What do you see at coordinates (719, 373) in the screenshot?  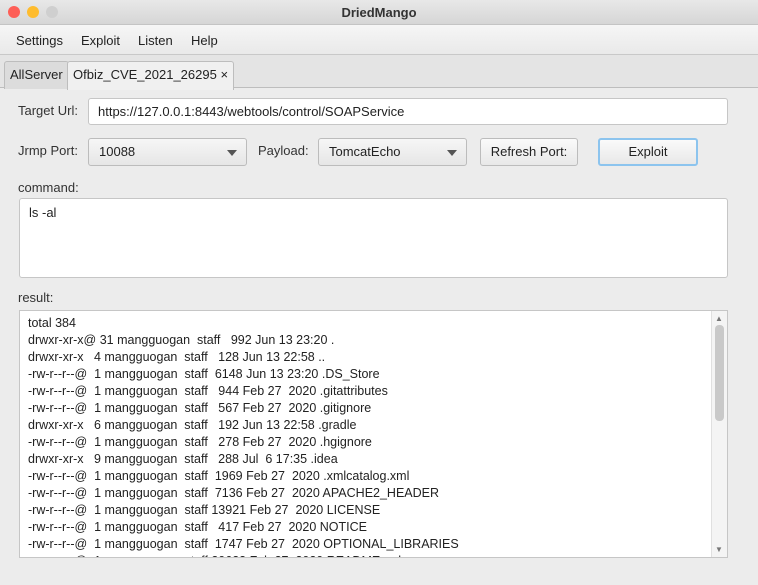 I see `scrollbar-thumb` at bounding box center [719, 373].